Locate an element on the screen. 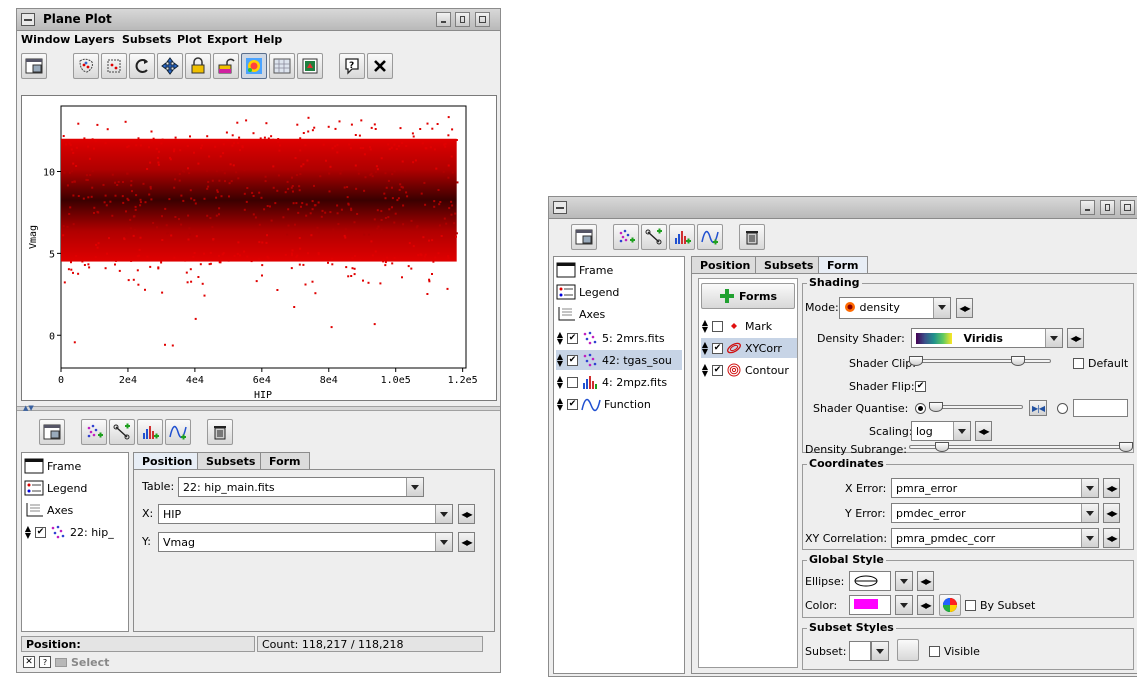 This screenshot has width=1137, height=681. xy-correlation-field: pmra_pmdec_corr is located at coordinates (995, 538).